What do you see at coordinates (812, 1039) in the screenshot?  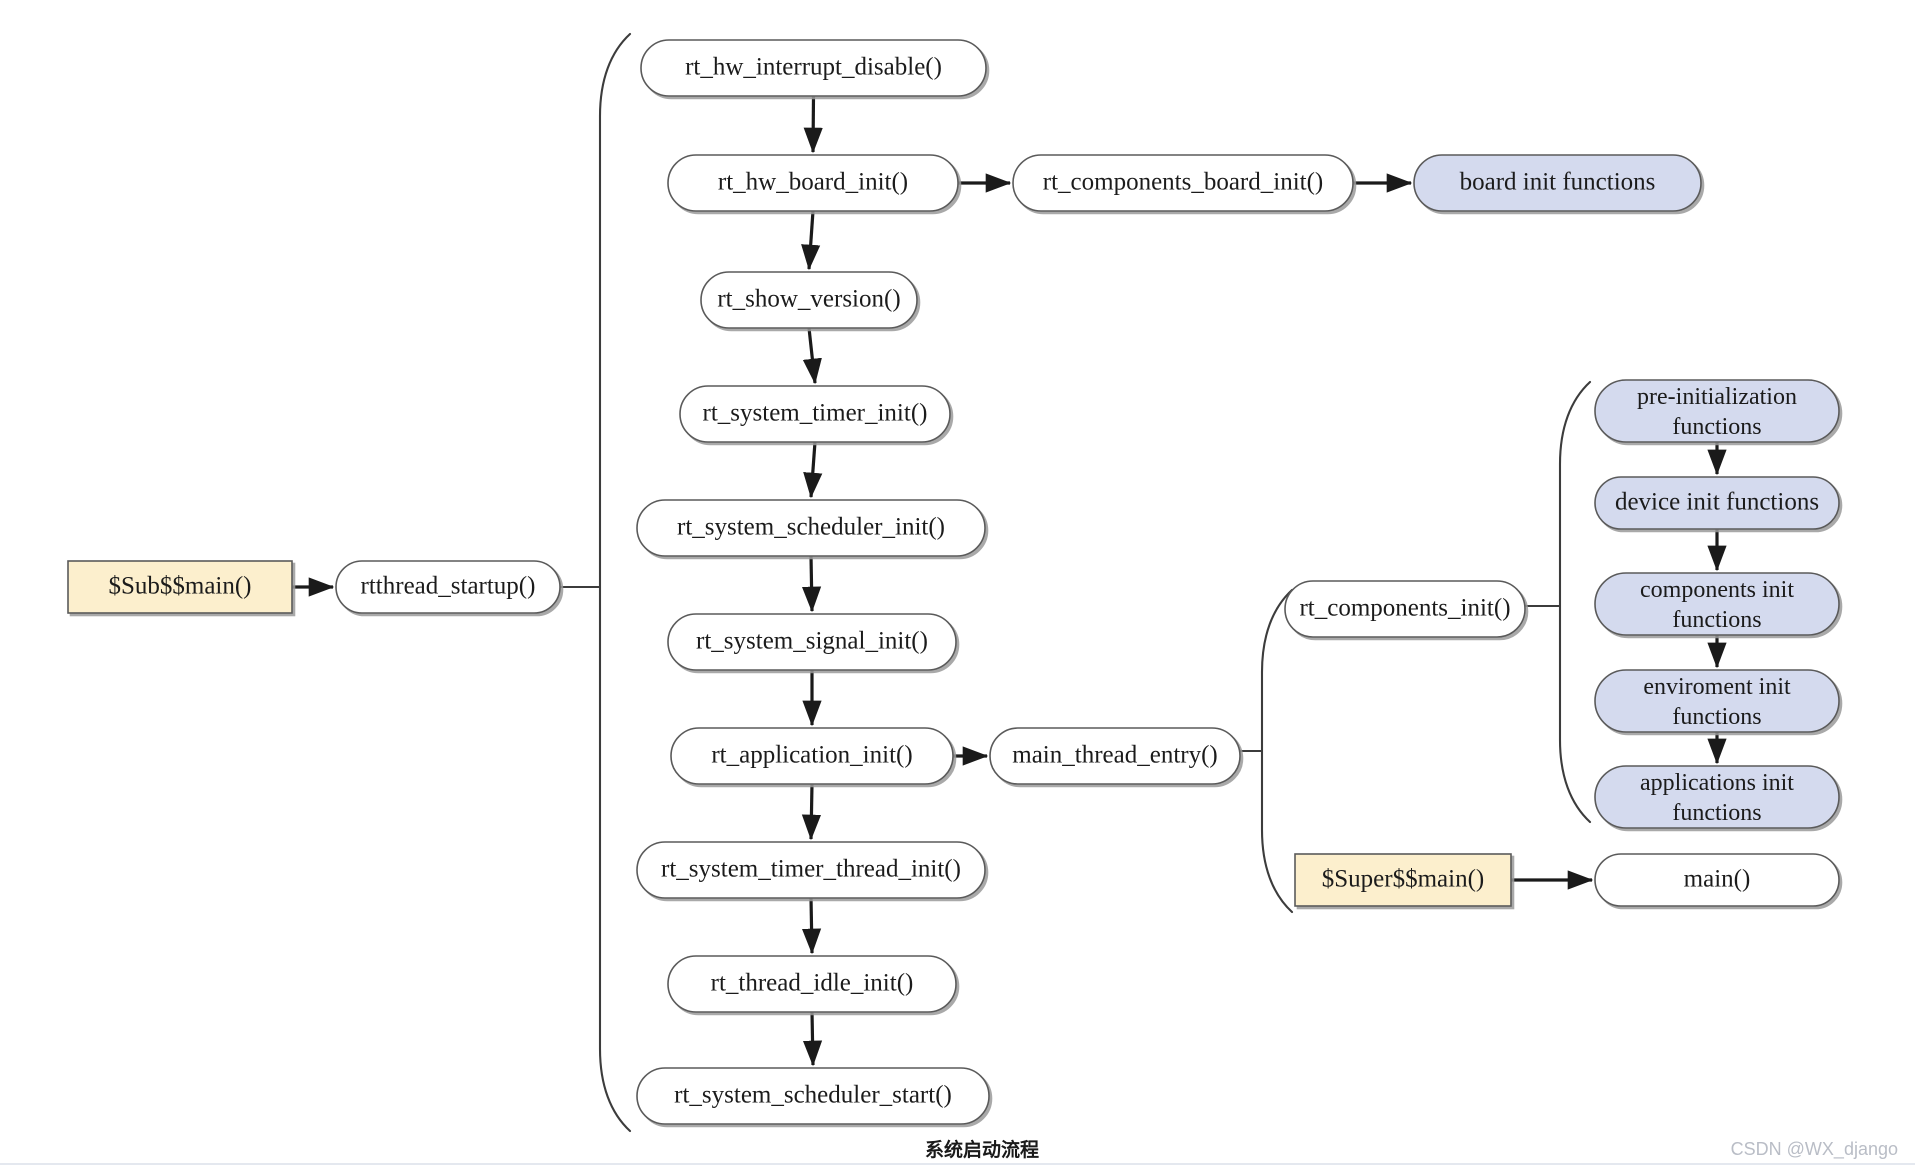 I see `edge-rt_thread_idle_init-to-rt_system_scheduler_start` at bounding box center [812, 1039].